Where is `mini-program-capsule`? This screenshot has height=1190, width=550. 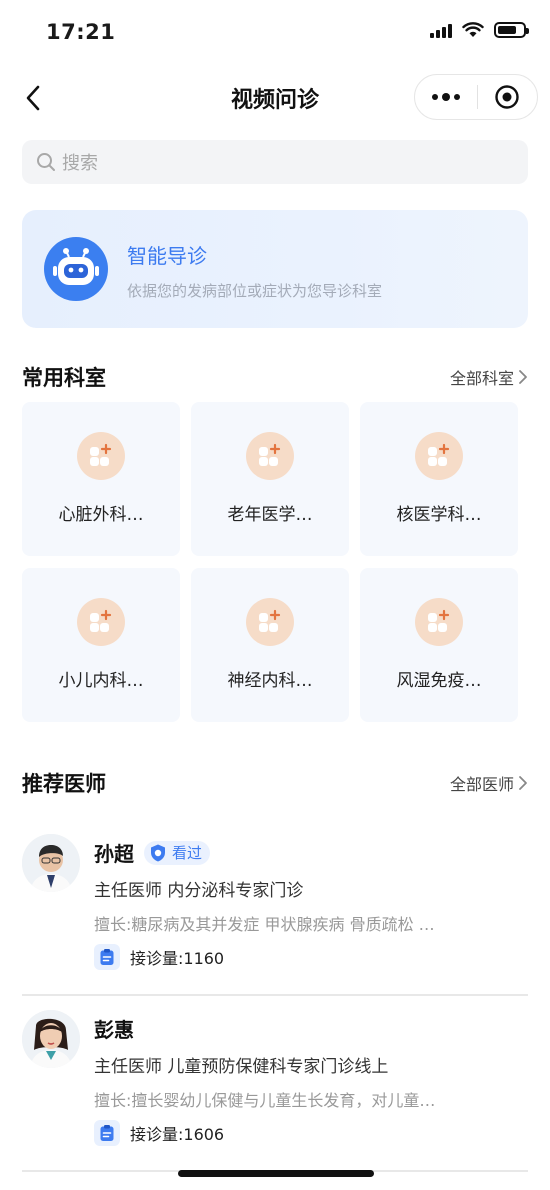 mini-program-capsule is located at coordinates (476, 97).